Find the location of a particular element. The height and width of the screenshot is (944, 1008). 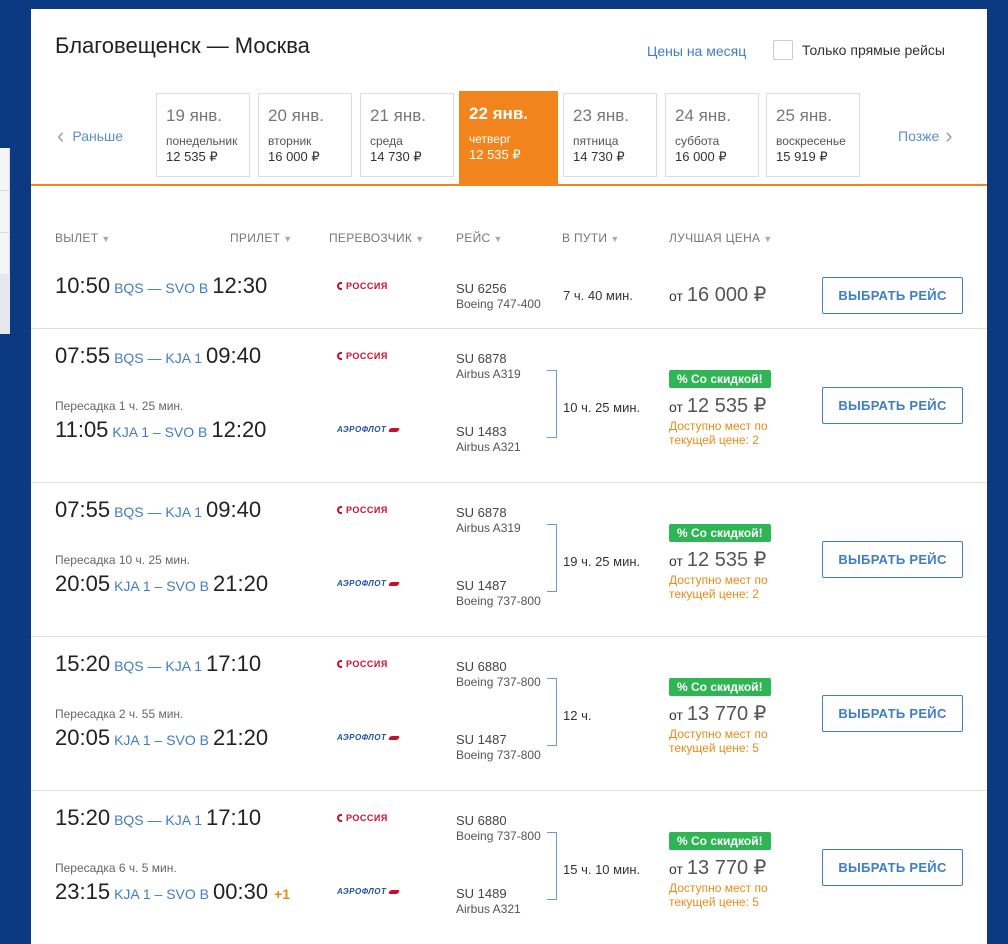

flight-number: SU 1489 is located at coordinates (481, 893).